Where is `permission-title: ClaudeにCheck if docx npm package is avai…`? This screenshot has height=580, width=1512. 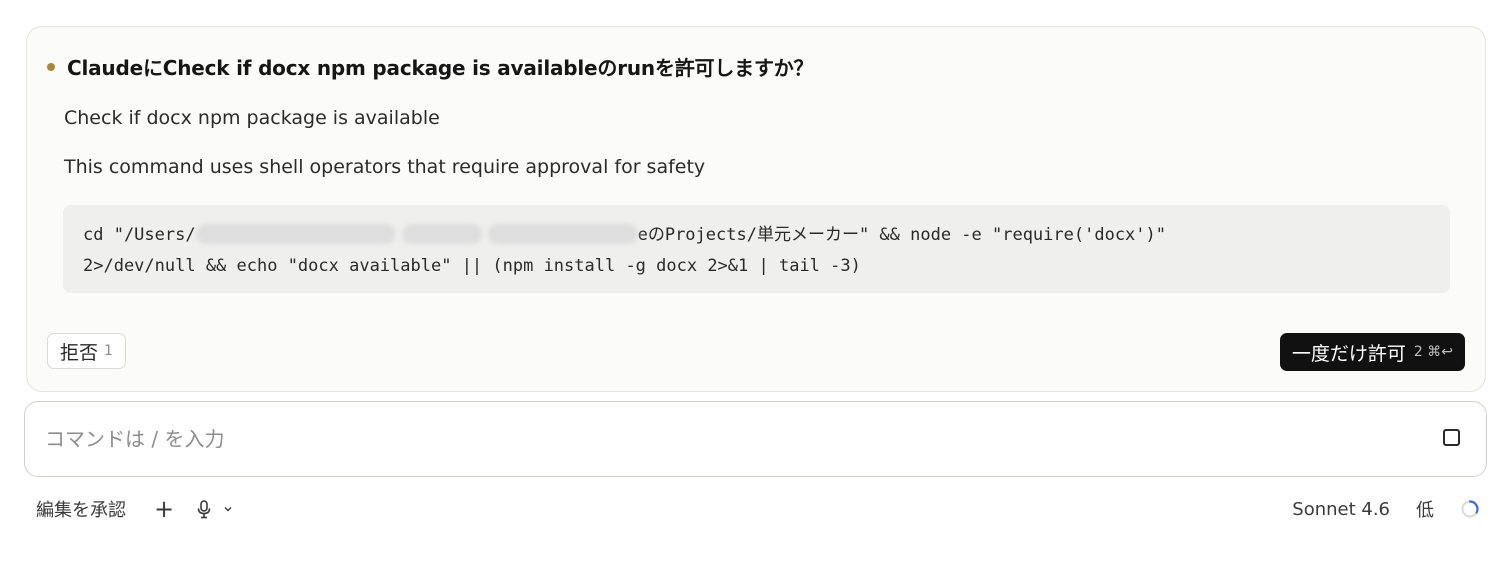 permission-title: ClaudeにCheck if docx npm package is avai… is located at coordinates (440, 68).